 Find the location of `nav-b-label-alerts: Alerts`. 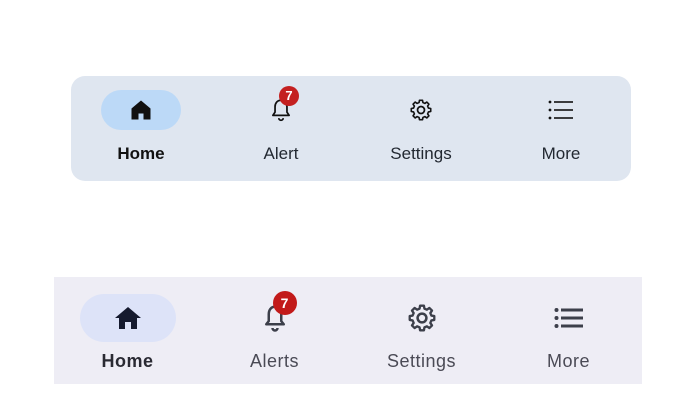

nav-b-label-alerts: Alerts is located at coordinates (274, 361).